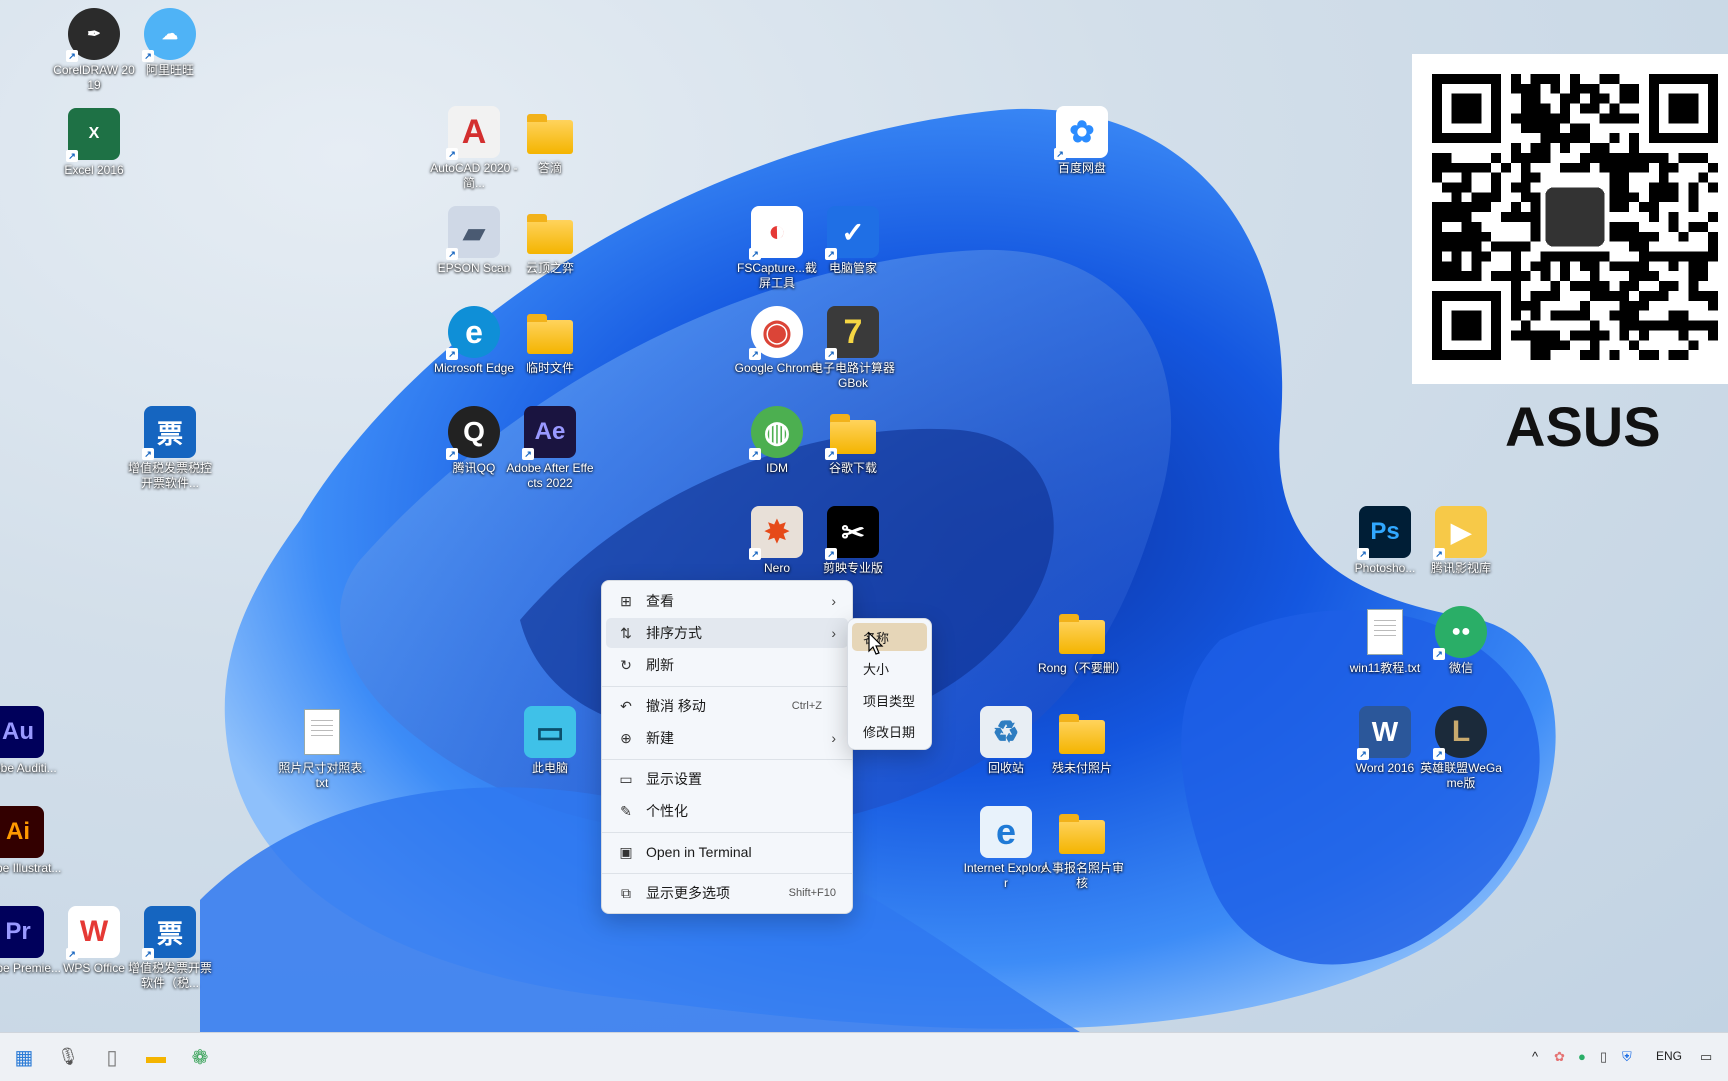 The image size is (1728, 1081). I want to click on submenu-item-date-modified: 修改日期, so click(889, 731).